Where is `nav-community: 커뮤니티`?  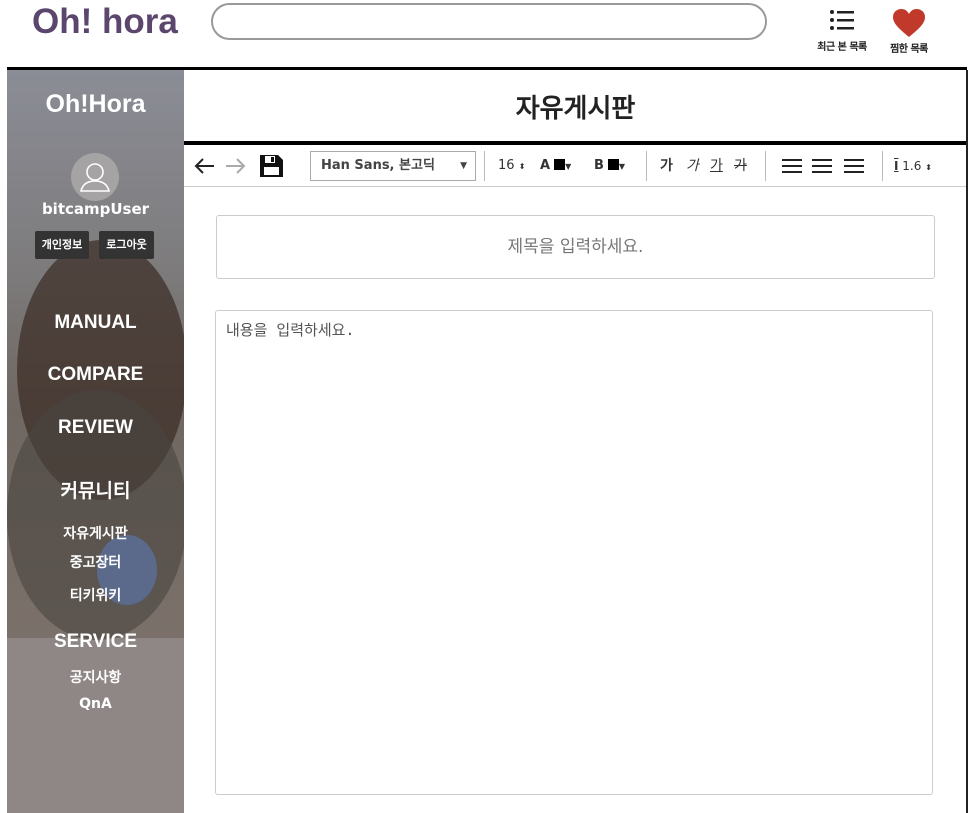 nav-community: 커뮤니티 is located at coordinates (95, 489).